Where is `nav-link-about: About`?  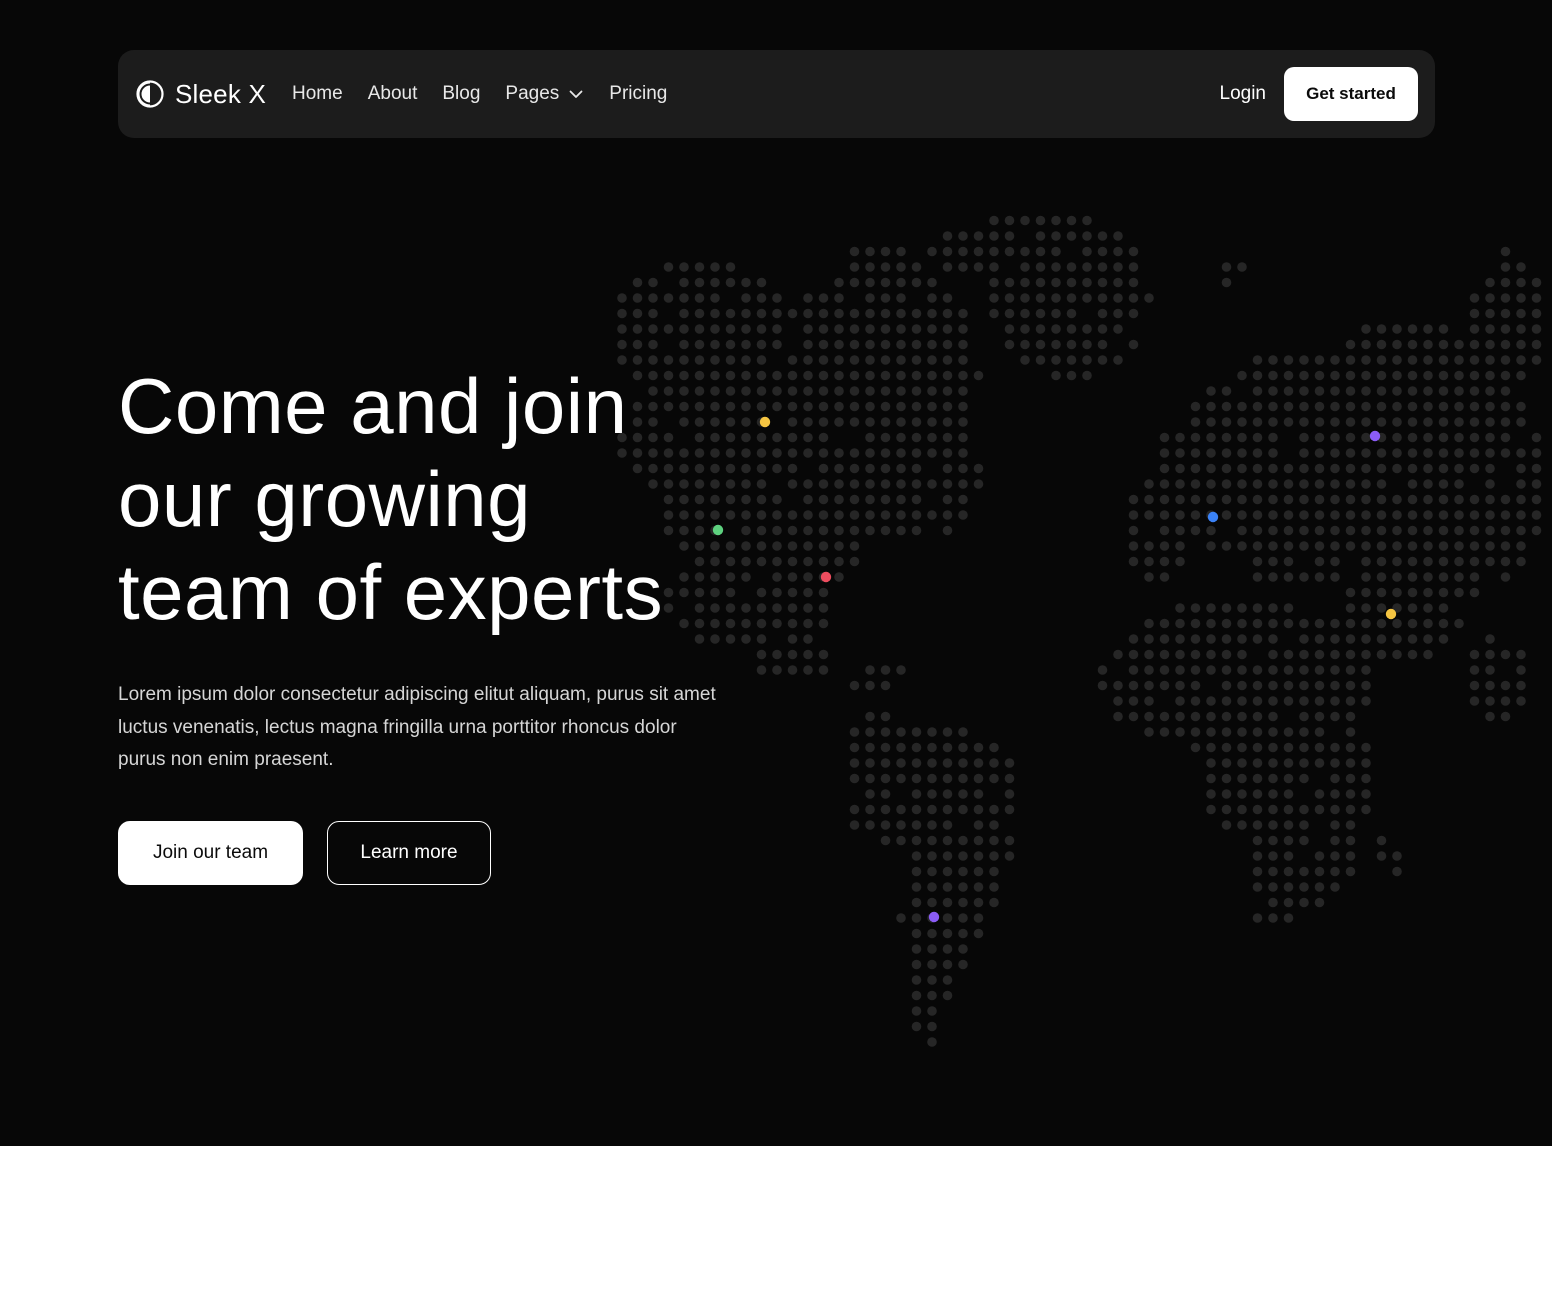 nav-link-about: About is located at coordinates (393, 94).